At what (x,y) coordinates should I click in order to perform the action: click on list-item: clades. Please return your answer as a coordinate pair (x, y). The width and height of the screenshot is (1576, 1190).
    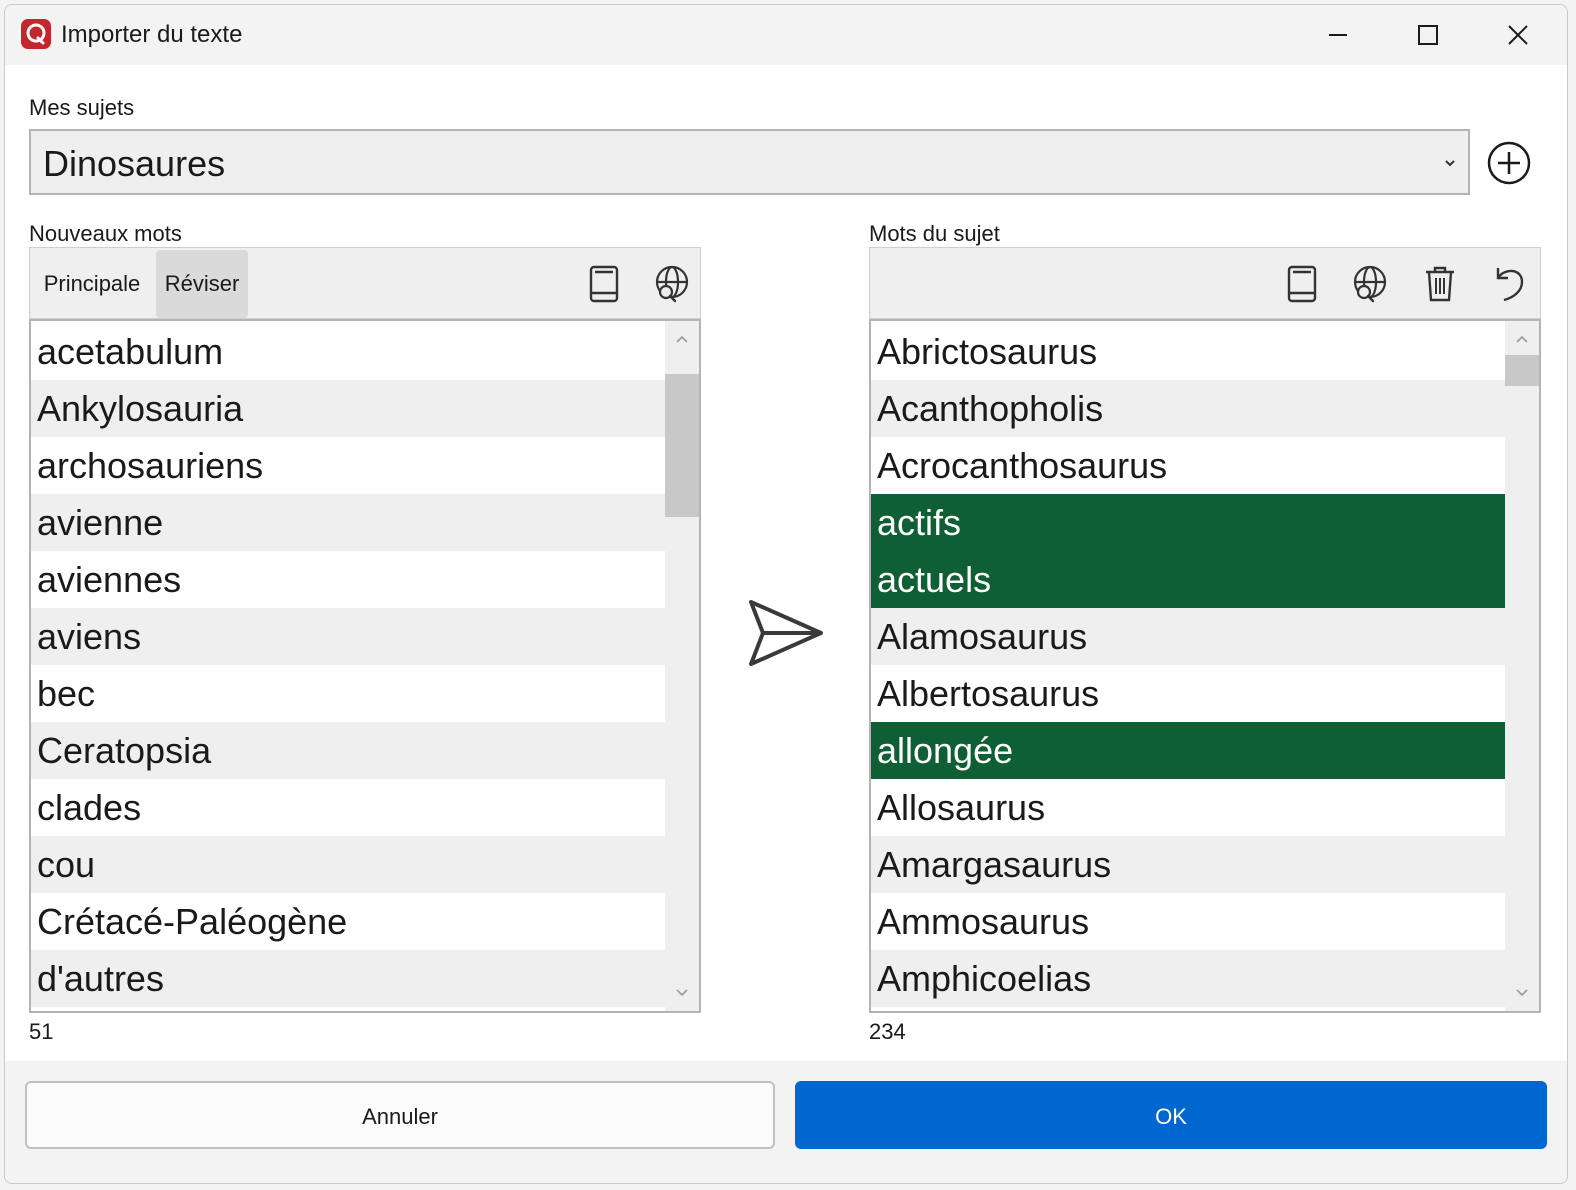
    Looking at the image, I should click on (348, 807).